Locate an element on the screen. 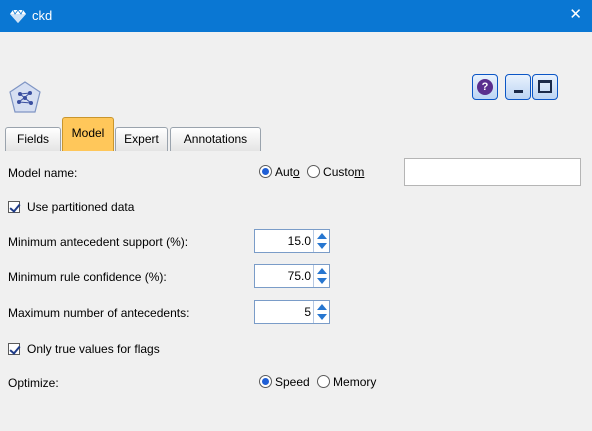 The width and height of the screenshot is (592, 431). minimize-button is located at coordinates (518, 87).